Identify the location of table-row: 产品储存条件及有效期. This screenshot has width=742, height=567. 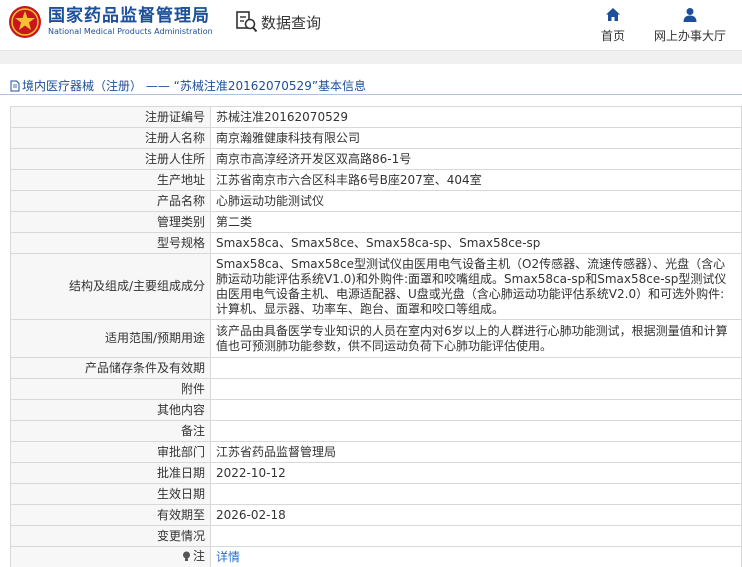
(376, 368).